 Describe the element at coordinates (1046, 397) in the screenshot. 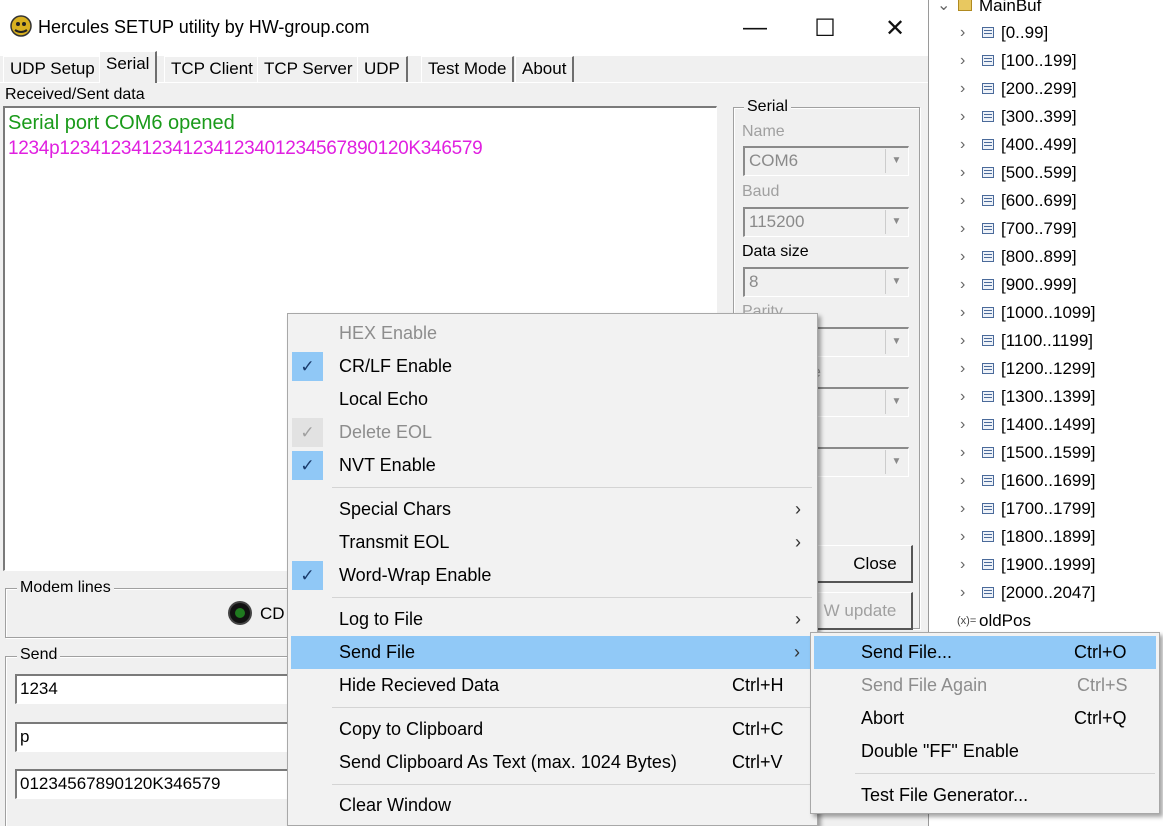

I see `tree-node-array-slice: › [1300..1399]` at that location.